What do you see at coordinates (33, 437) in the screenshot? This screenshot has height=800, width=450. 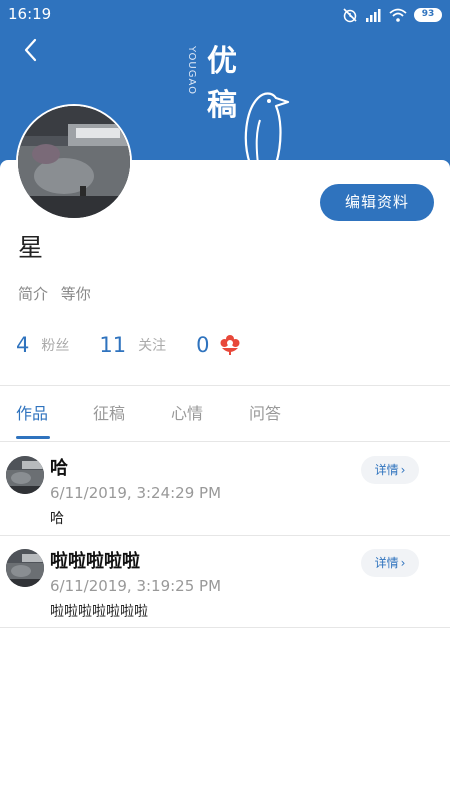 I see `active-tab-indicator` at bounding box center [33, 437].